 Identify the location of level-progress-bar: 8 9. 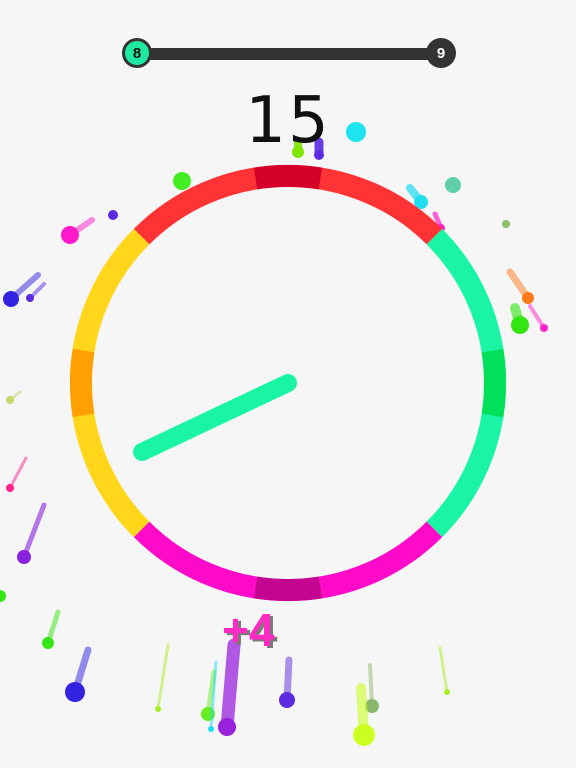
(289, 53).